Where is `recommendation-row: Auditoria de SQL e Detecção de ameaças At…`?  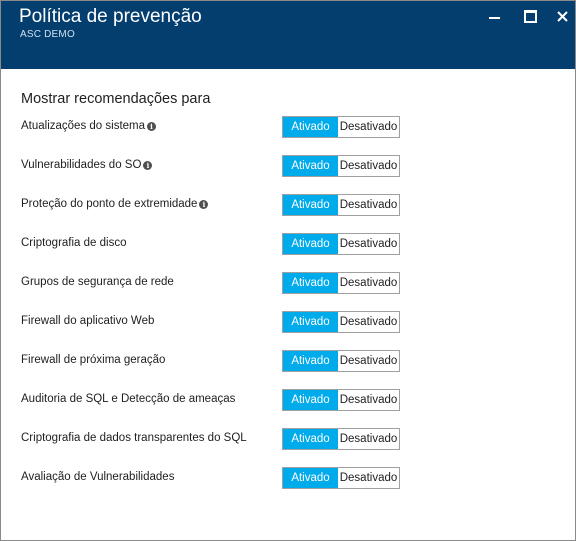 recommendation-row: Auditoria de SQL e Detecção de ameaças At… is located at coordinates (288, 400).